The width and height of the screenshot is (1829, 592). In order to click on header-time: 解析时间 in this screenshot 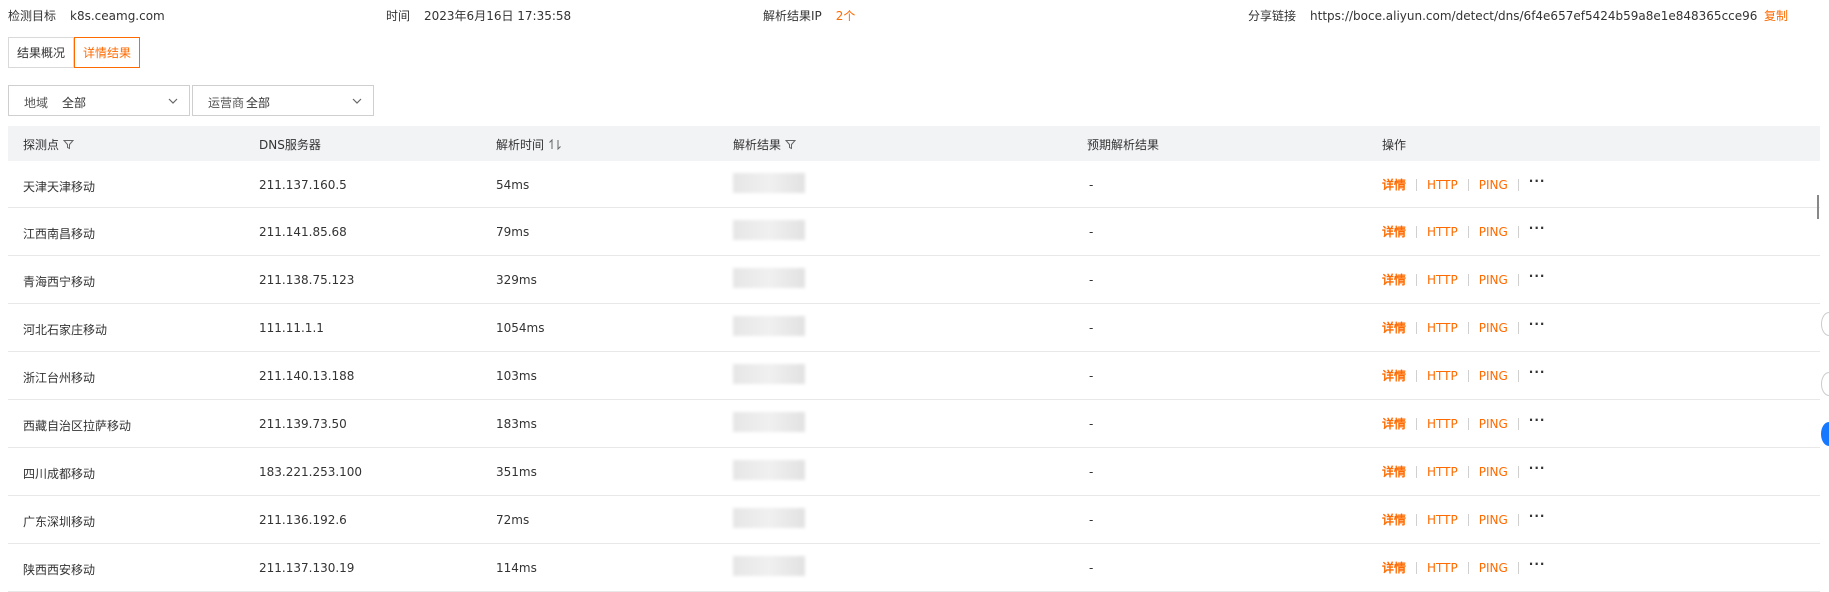, I will do `click(529, 144)`.